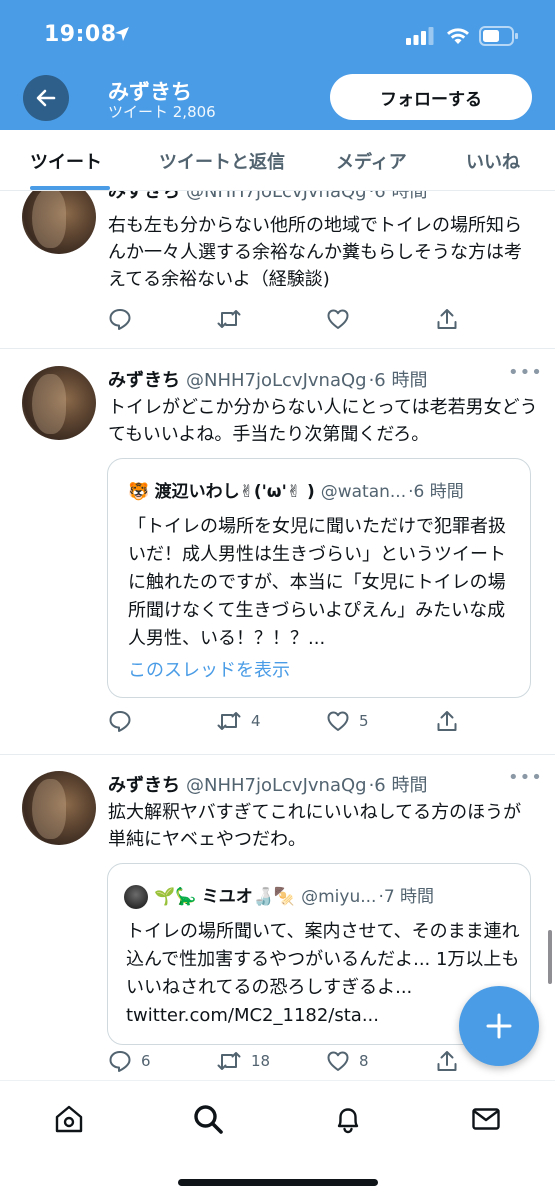 The image size is (555, 1200). What do you see at coordinates (209, 669) in the screenshot?
I see `show-thread-link: このスレッドを表示` at bounding box center [209, 669].